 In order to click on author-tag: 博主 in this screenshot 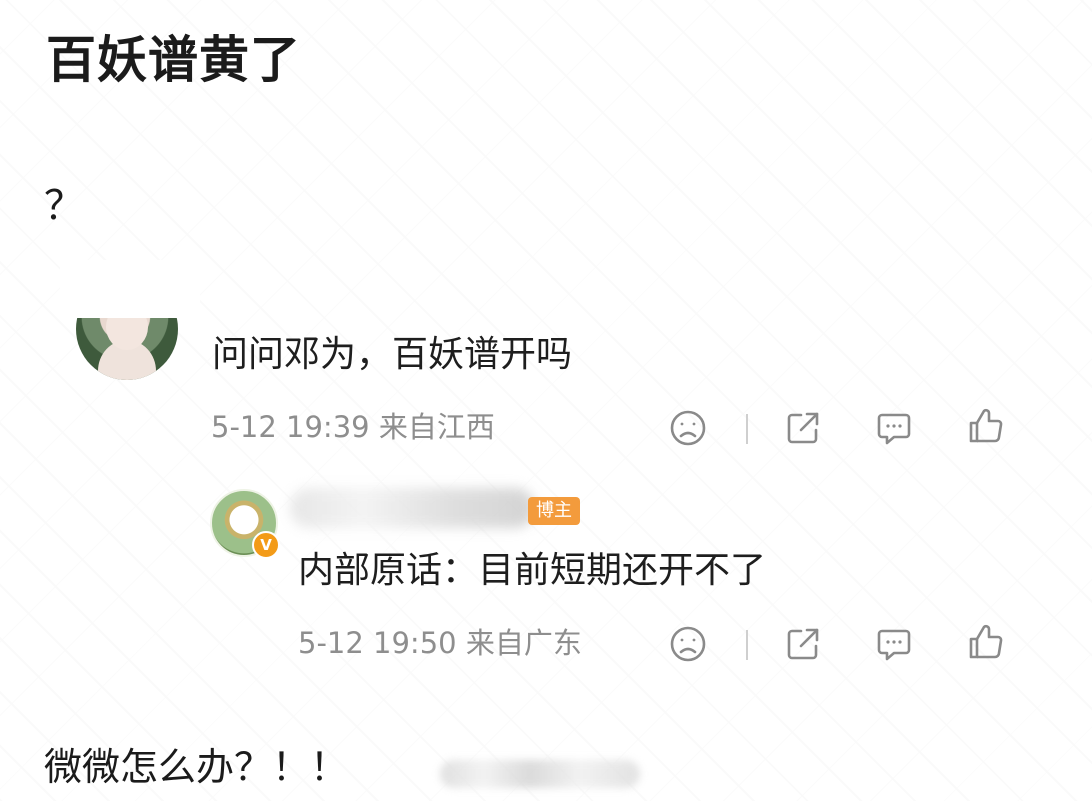, I will do `click(554, 511)`.